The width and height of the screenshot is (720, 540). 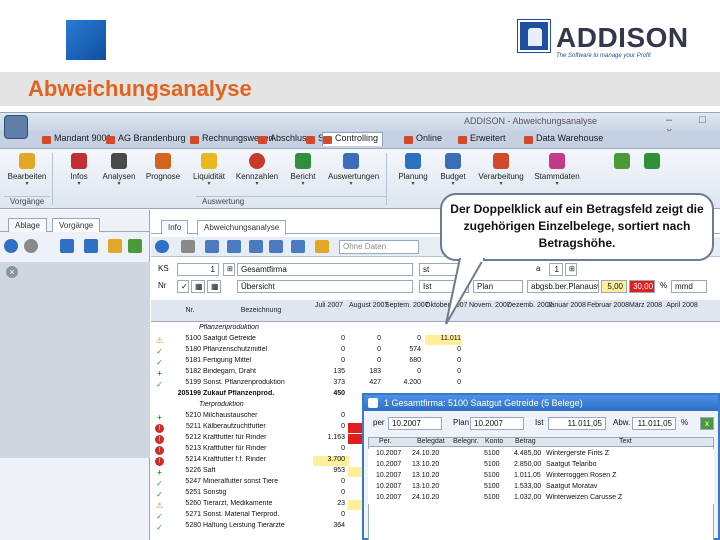 I want to click on ribbon-chart-button, so click(x=622, y=173).